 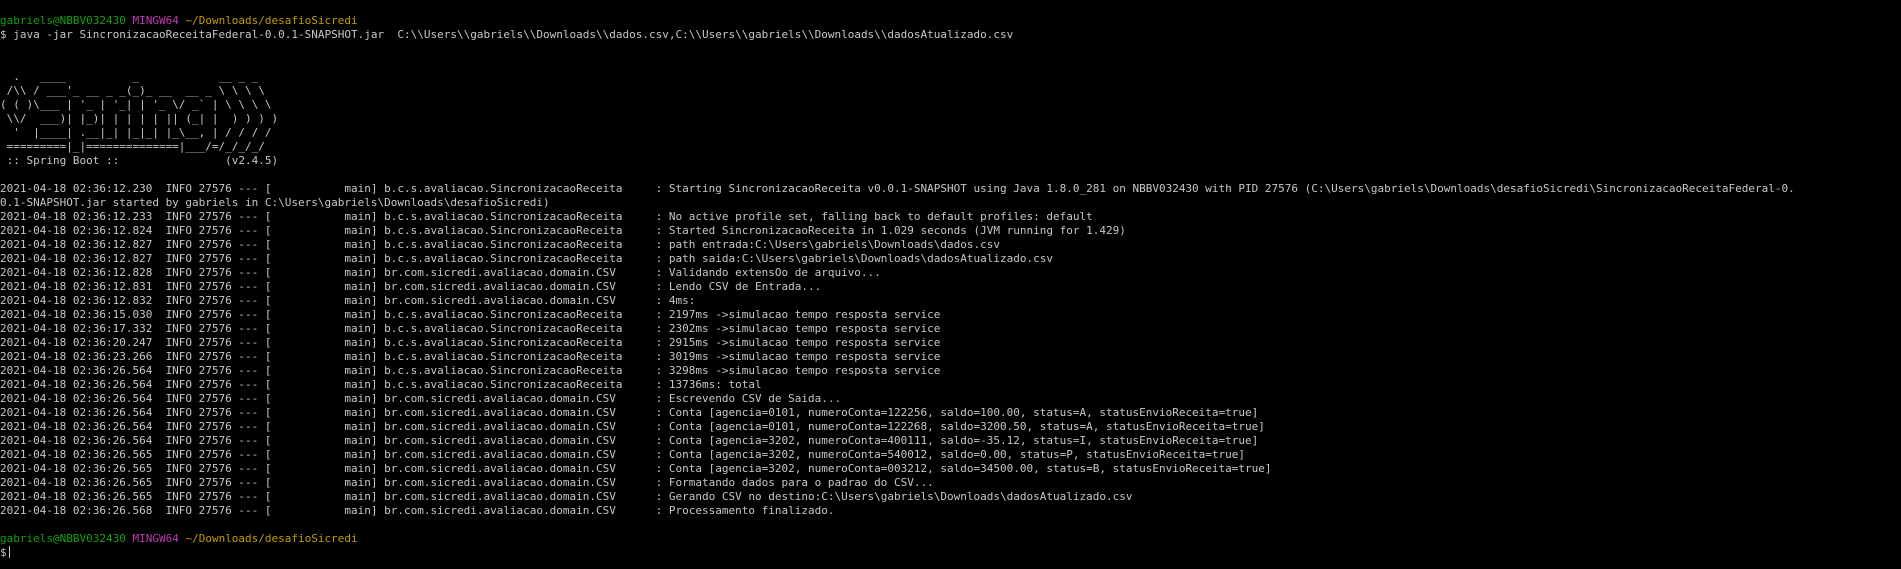 What do you see at coordinates (139, 118) in the screenshot?
I see `banner-line: \\/ ___)| |_)| | | | | || (_| | ) ) ) )` at bounding box center [139, 118].